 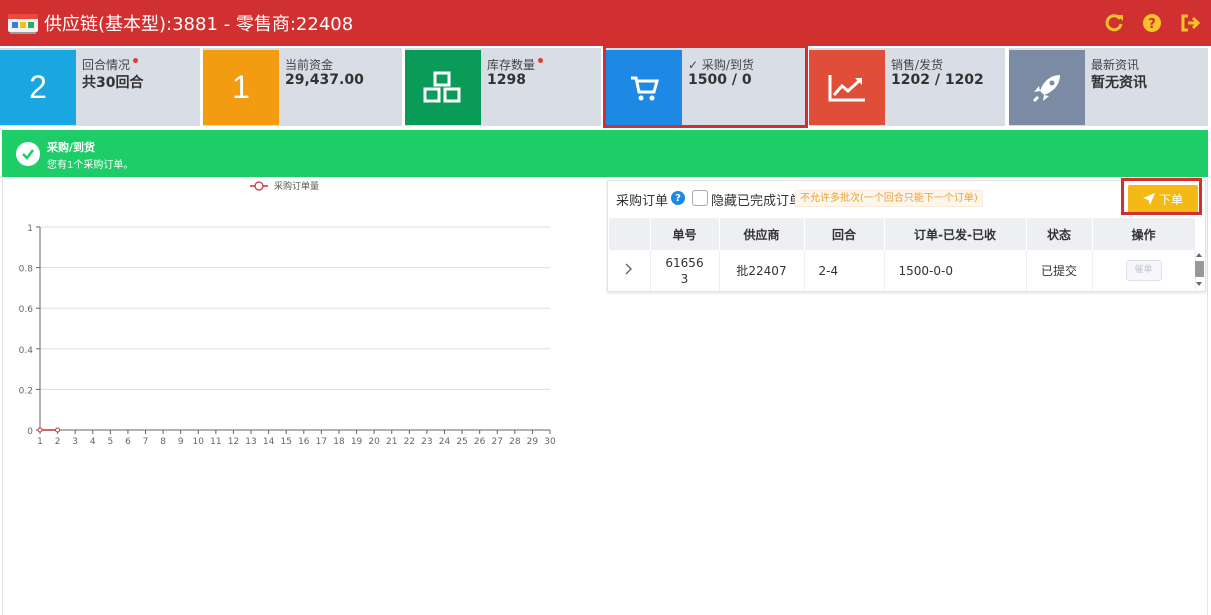 I want to click on tile-sales-label: 销售/发货, so click(x=917, y=65).